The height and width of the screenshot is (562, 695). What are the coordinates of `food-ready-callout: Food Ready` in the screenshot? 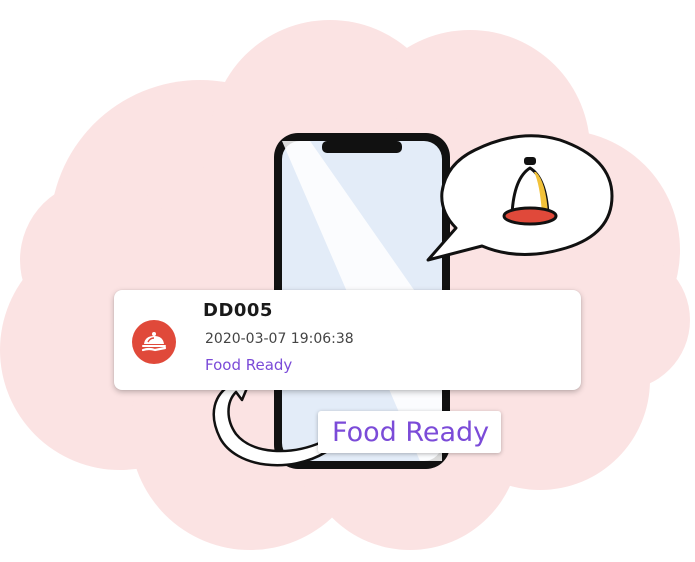 It's located at (410, 432).